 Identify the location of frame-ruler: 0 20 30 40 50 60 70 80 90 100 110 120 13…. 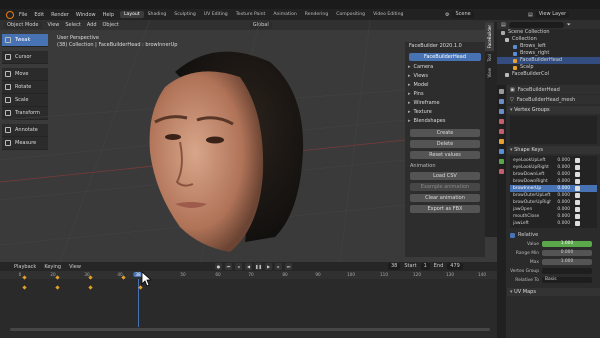
(248, 275).